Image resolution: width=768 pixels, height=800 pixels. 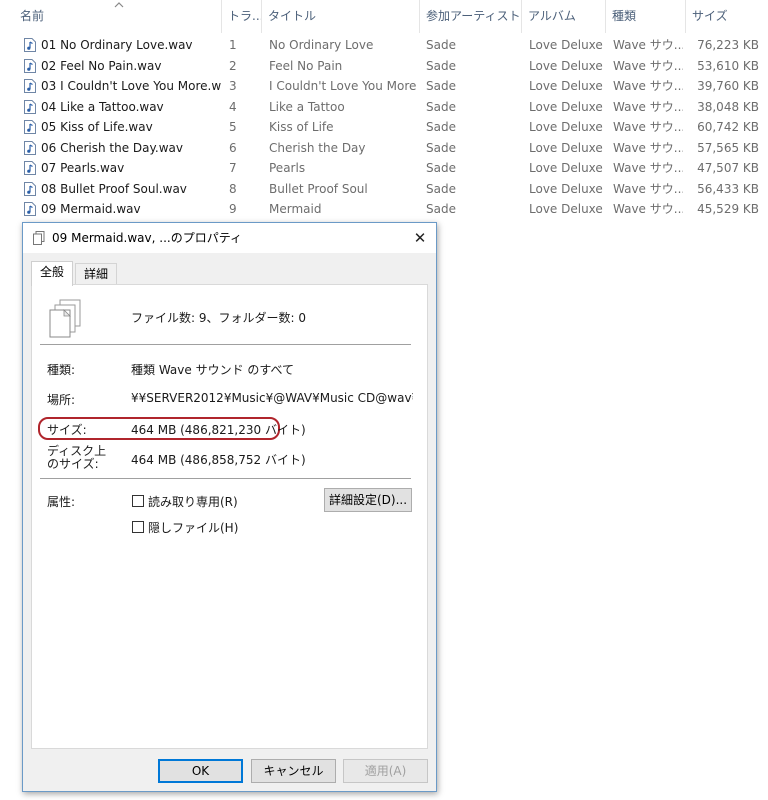 I want to click on file-size: 38,048 KB, so click(x=728, y=106).